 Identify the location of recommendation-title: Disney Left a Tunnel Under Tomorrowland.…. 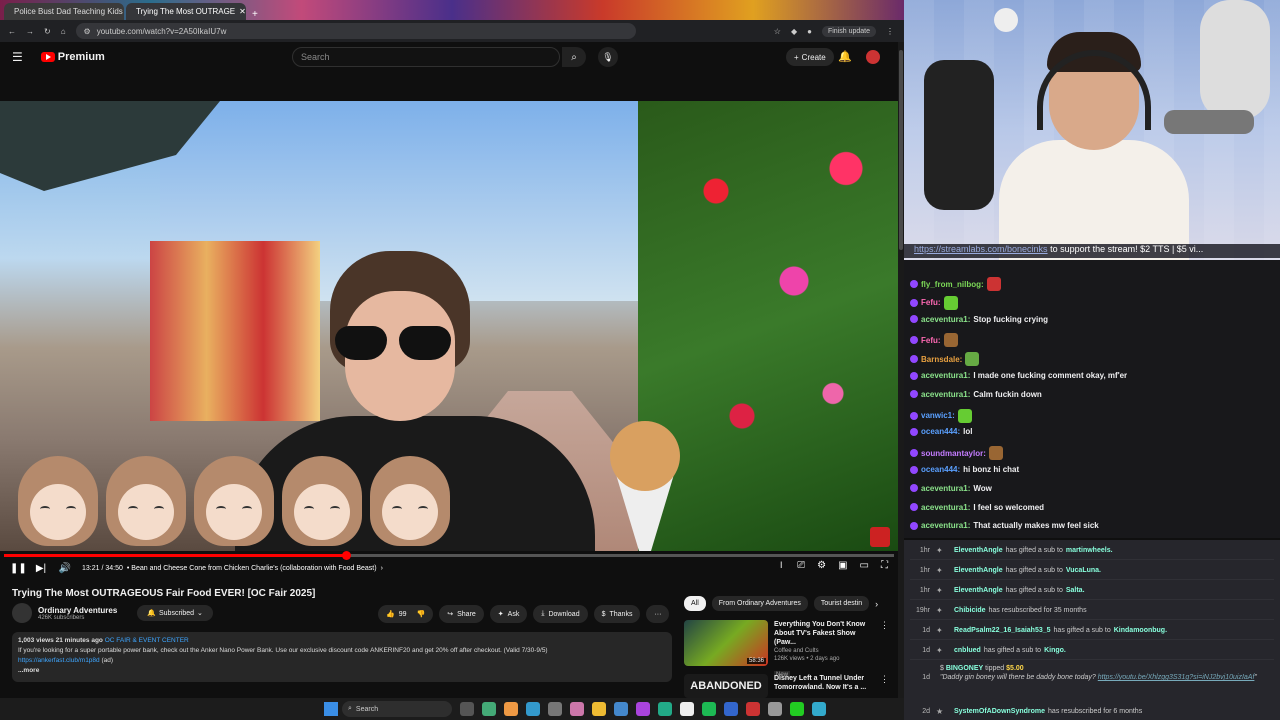
(824, 683).